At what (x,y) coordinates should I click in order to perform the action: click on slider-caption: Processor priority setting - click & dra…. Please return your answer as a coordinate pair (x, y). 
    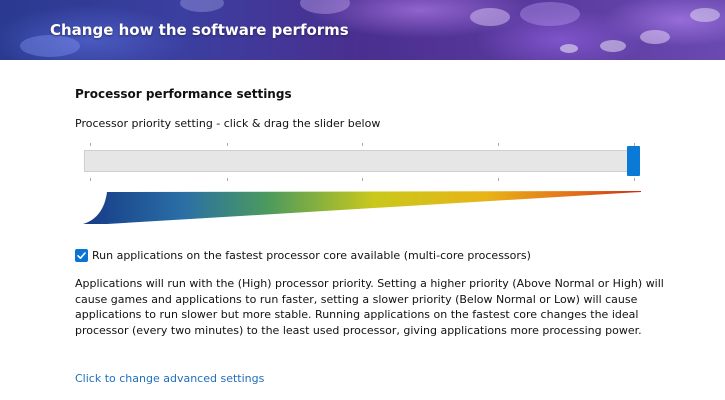
    Looking at the image, I should click on (228, 123).